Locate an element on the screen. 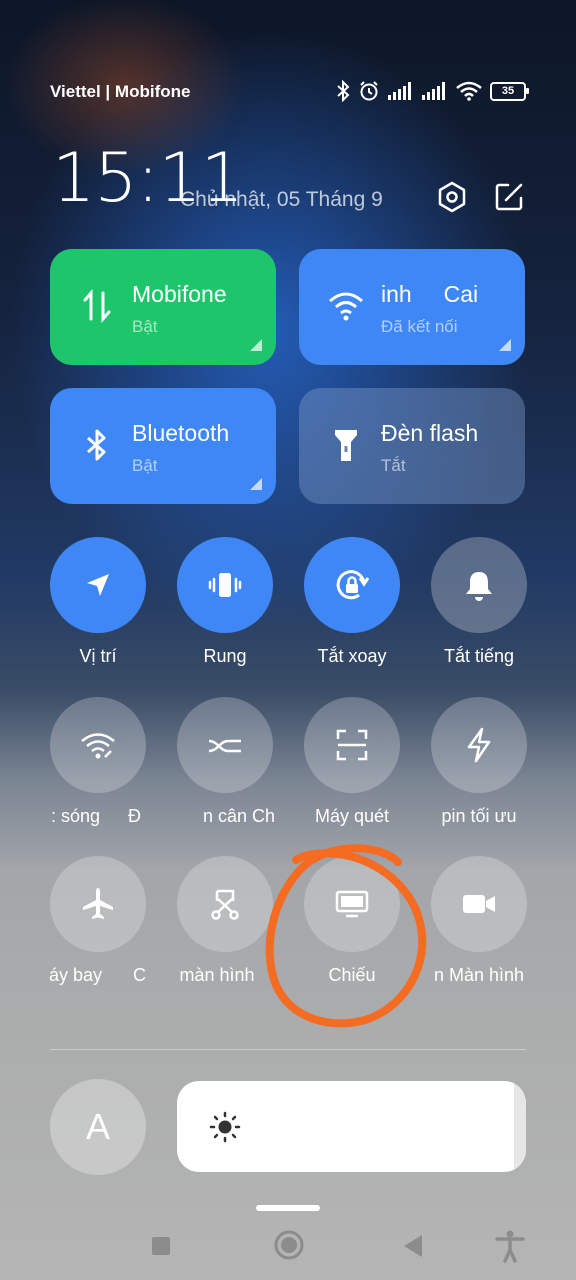 This screenshot has height=1280, width=576. date-label: Chủ nhật, 05 Tháng 9 is located at coordinates (281, 199).